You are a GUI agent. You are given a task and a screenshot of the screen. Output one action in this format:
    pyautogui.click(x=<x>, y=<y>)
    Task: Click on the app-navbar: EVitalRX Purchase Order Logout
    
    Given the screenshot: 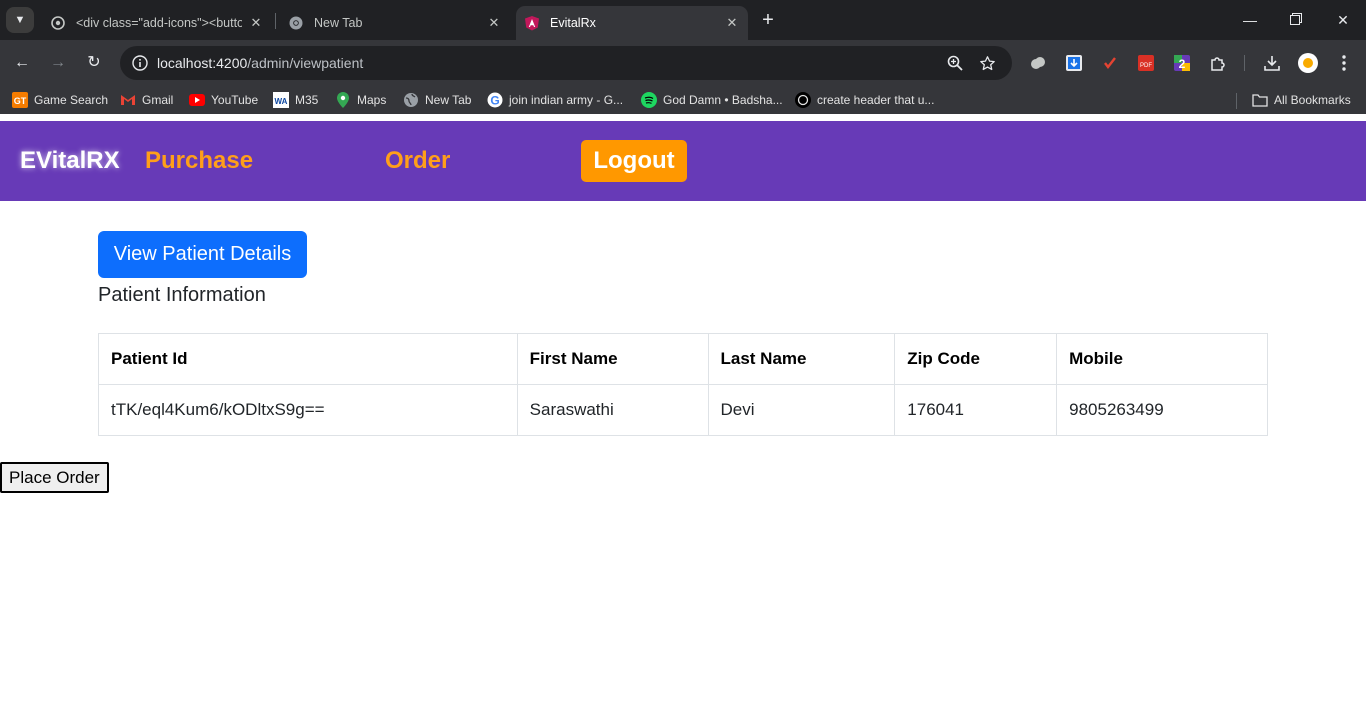 What is the action you would take?
    pyautogui.click(x=683, y=161)
    